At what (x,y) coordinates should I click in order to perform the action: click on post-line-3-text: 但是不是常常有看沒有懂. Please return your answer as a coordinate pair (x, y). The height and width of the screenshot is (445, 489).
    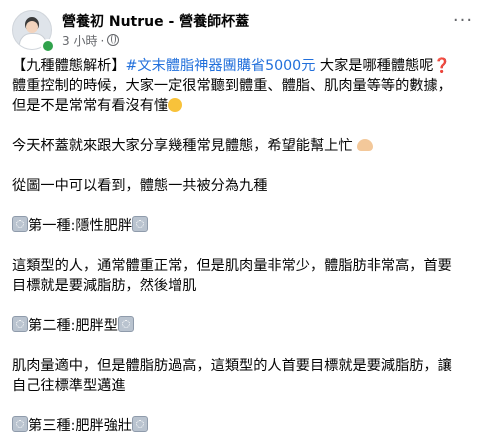
    Looking at the image, I should click on (90, 106).